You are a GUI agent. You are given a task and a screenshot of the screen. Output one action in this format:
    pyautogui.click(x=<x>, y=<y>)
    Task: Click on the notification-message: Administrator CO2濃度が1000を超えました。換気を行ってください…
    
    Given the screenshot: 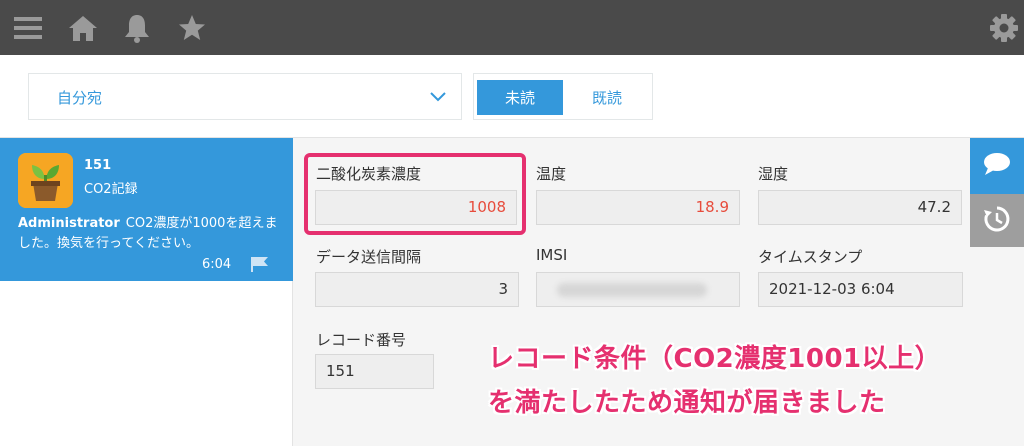 What is the action you would take?
    pyautogui.click(x=149, y=234)
    